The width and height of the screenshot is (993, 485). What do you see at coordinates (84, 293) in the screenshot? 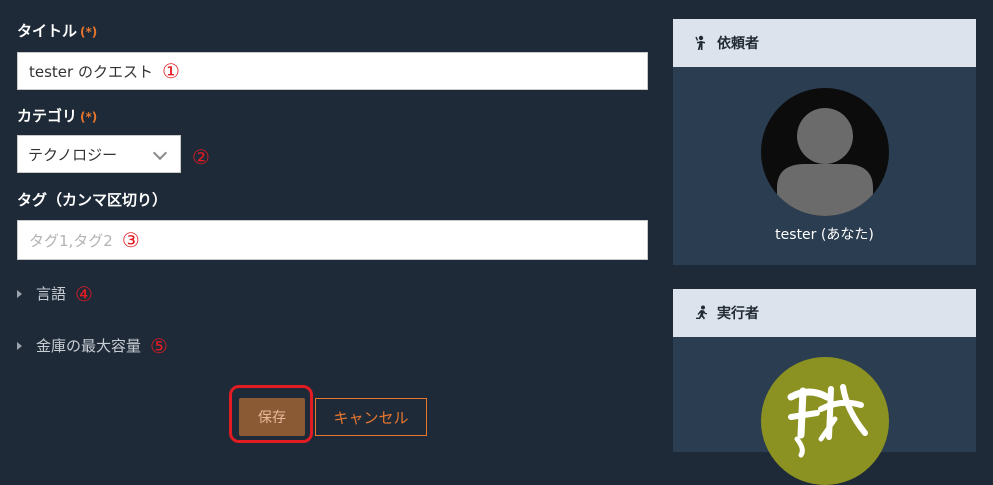
I see `marker-4: ④` at bounding box center [84, 293].